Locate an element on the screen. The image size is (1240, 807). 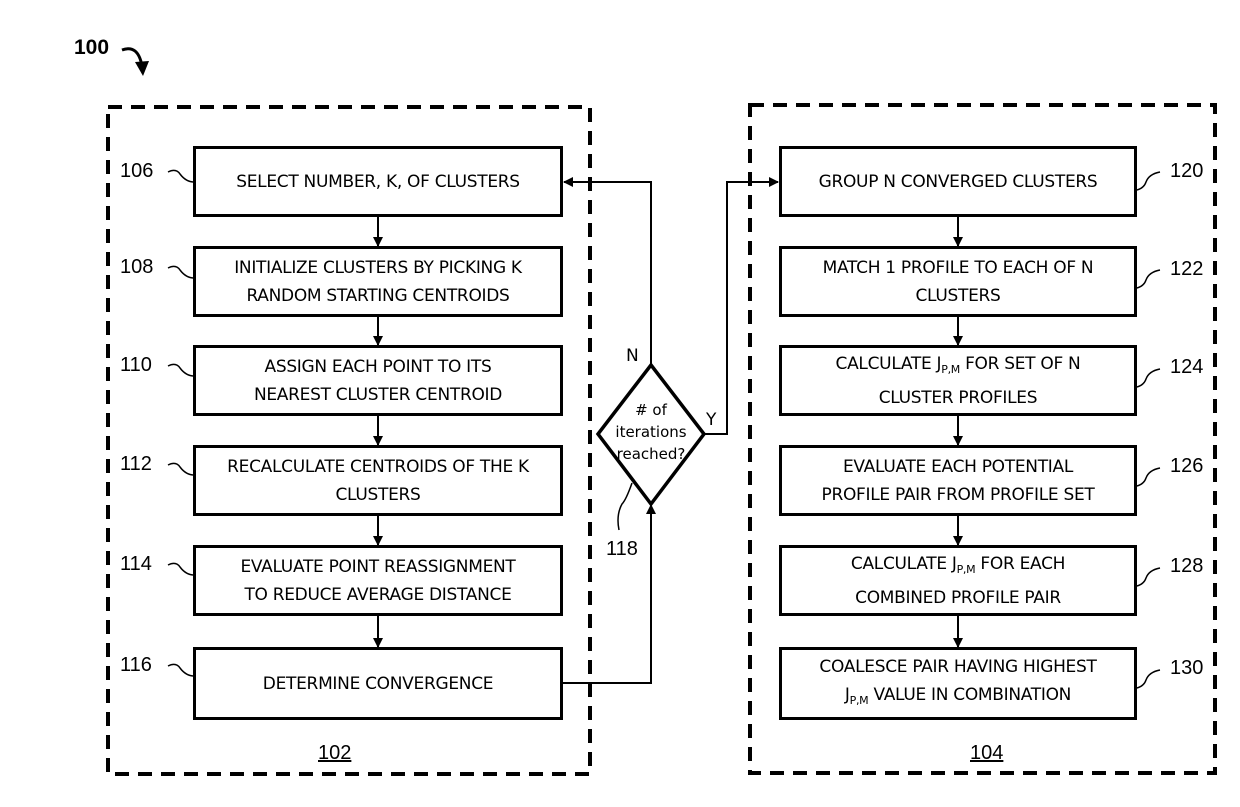
decision-text: # of iterations reached? is located at coordinates (651, 432).